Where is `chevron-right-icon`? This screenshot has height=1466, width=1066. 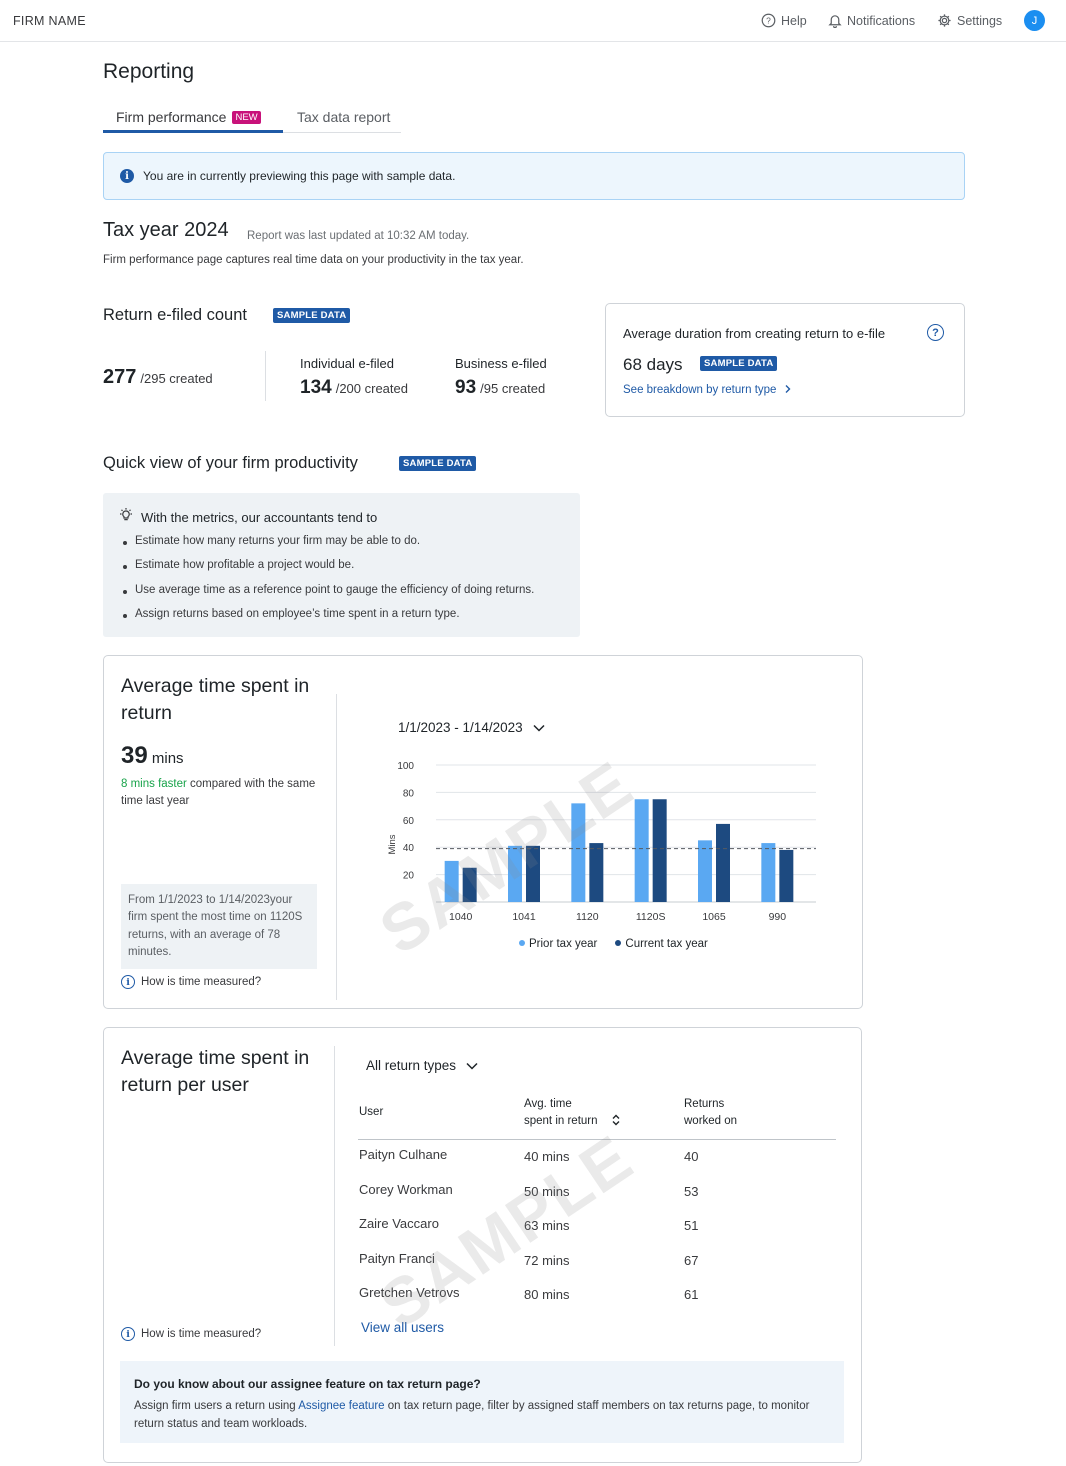 chevron-right-icon is located at coordinates (788, 389).